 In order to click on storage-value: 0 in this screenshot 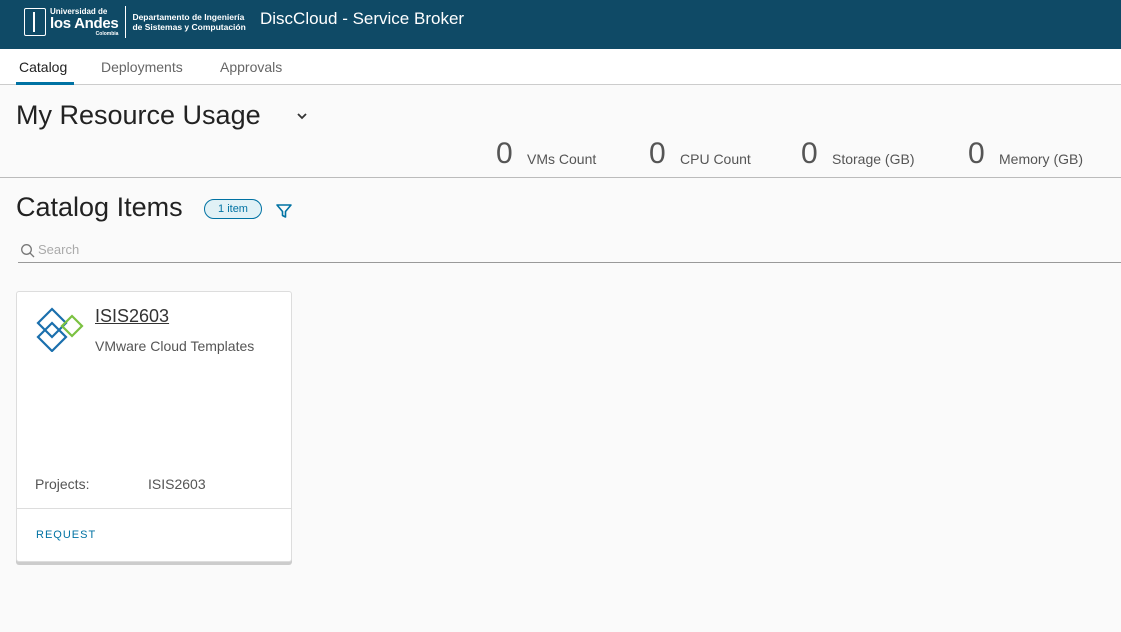, I will do `click(809, 153)`.